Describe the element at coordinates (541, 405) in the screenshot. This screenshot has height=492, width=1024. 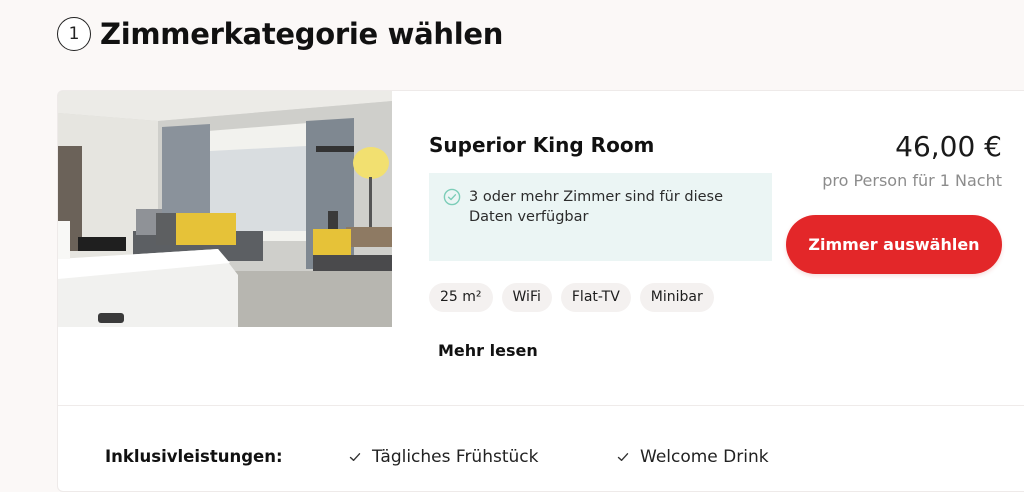
I see `card-divider` at that location.